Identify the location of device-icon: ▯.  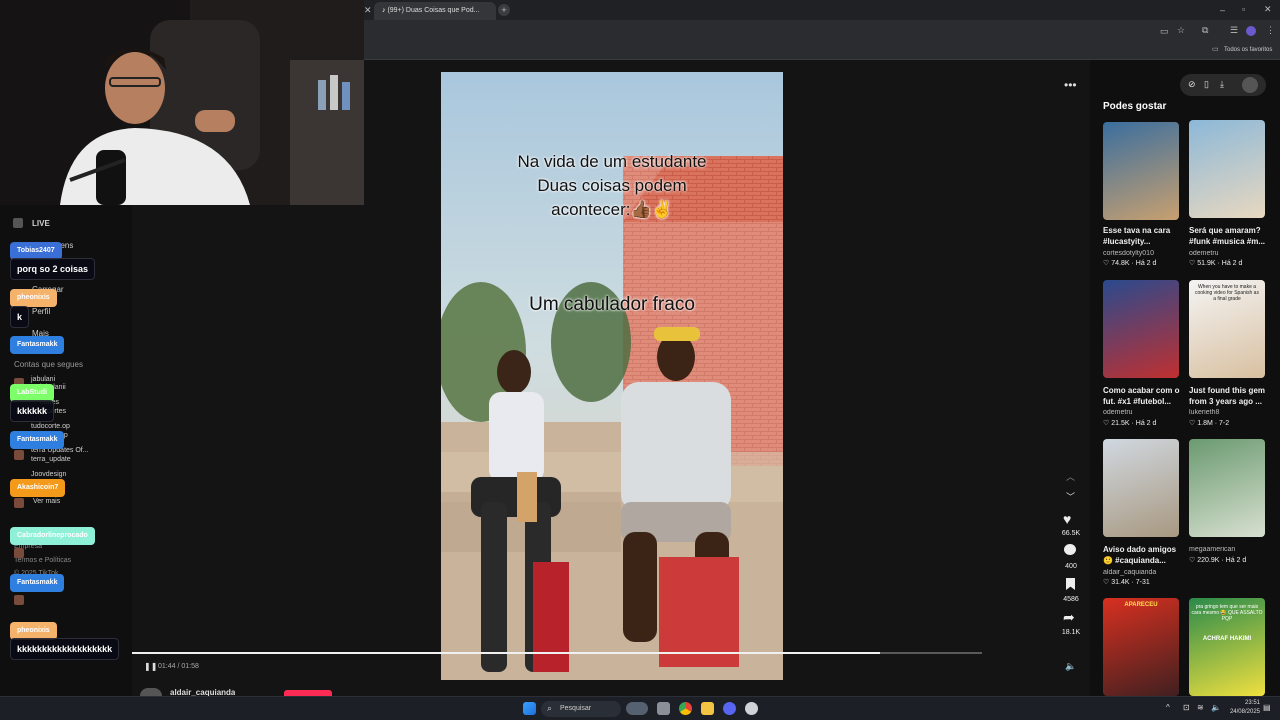
(1206, 84).